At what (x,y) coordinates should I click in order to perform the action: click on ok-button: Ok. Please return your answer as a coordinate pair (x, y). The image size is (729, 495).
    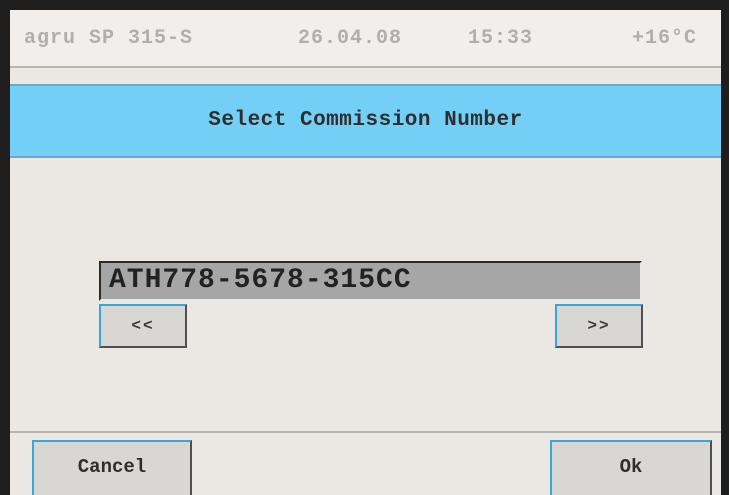
    Looking at the image, I should click on (631, 467).